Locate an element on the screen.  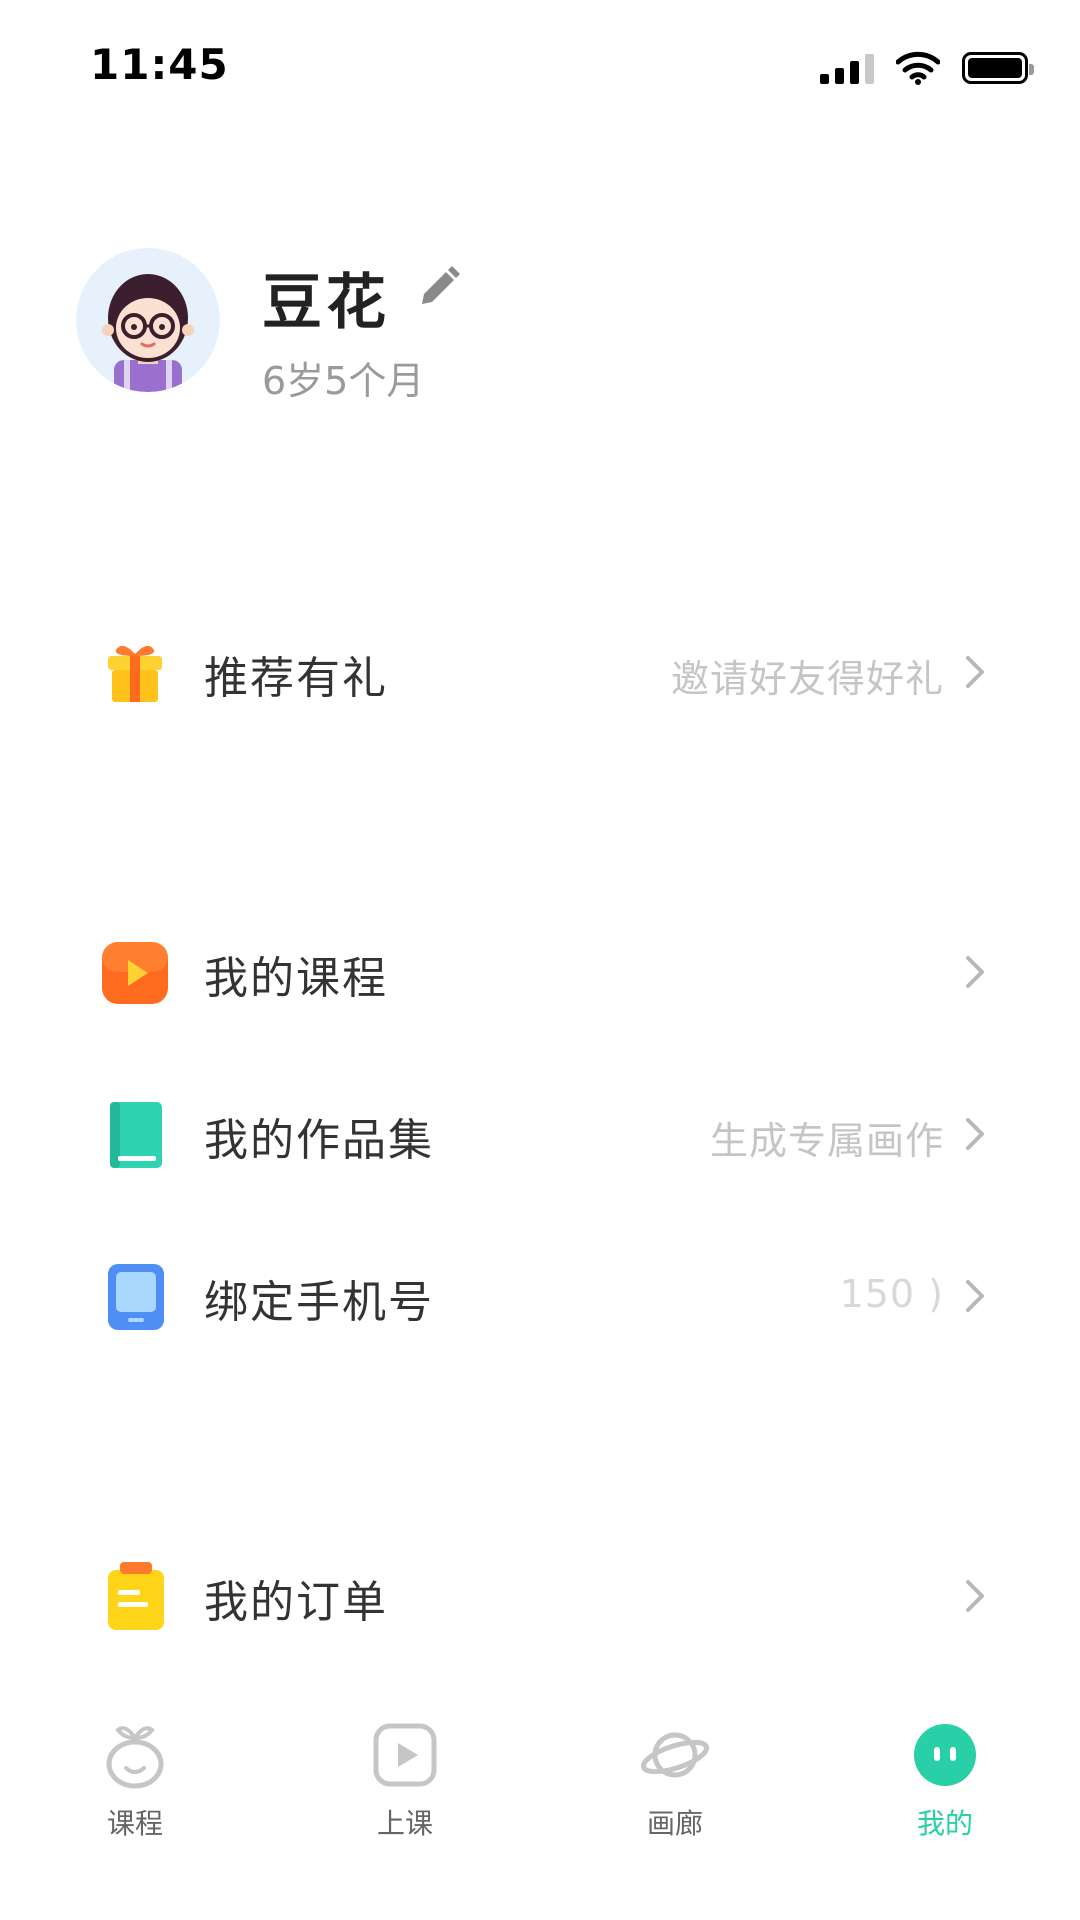
avatar is located at coordinates (148, 320).